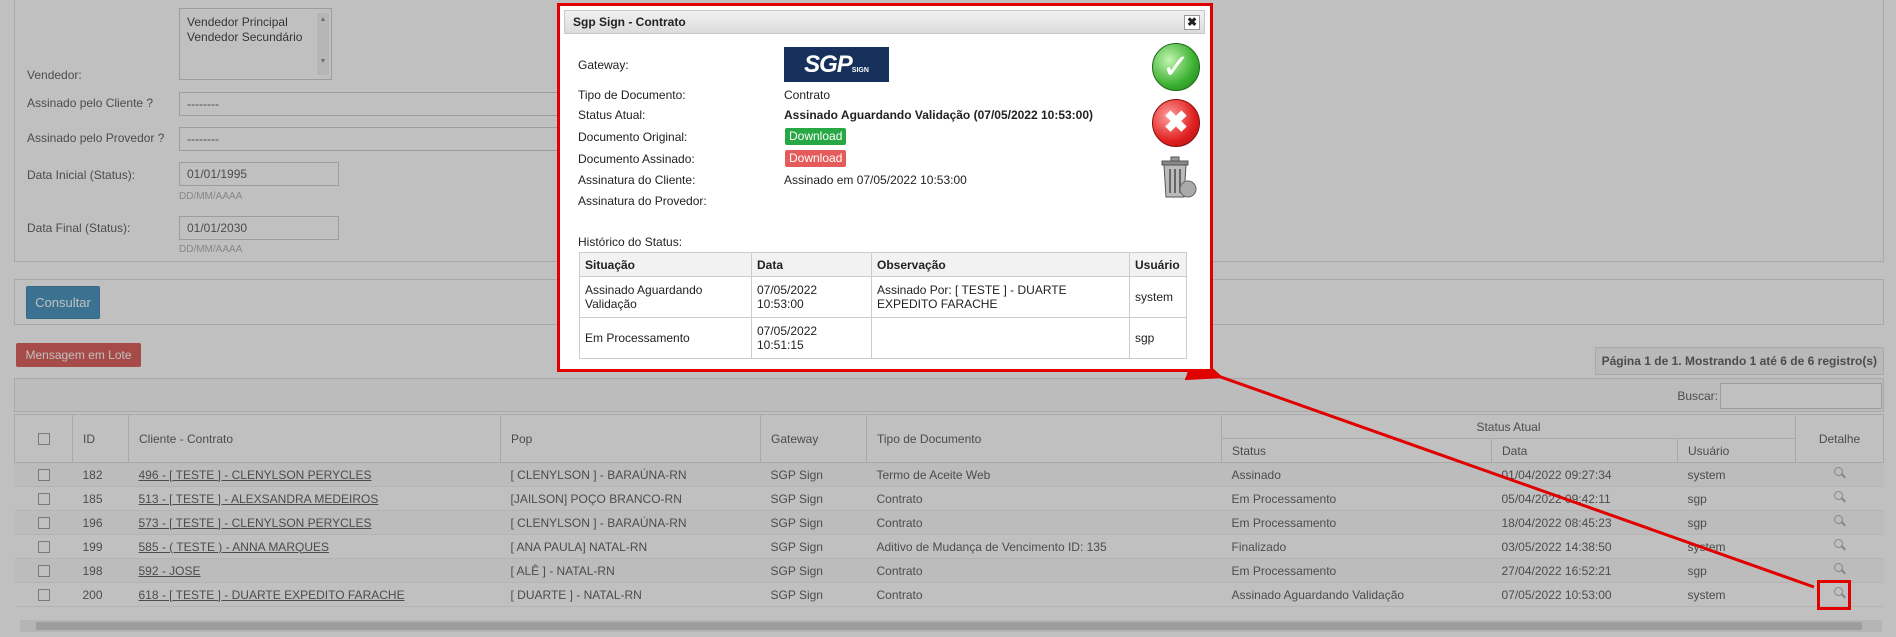  Describe the element at coordinates (811, 338) in the screenshot. I see `hist-data: 07/05/2022 10:51:15` at that location.